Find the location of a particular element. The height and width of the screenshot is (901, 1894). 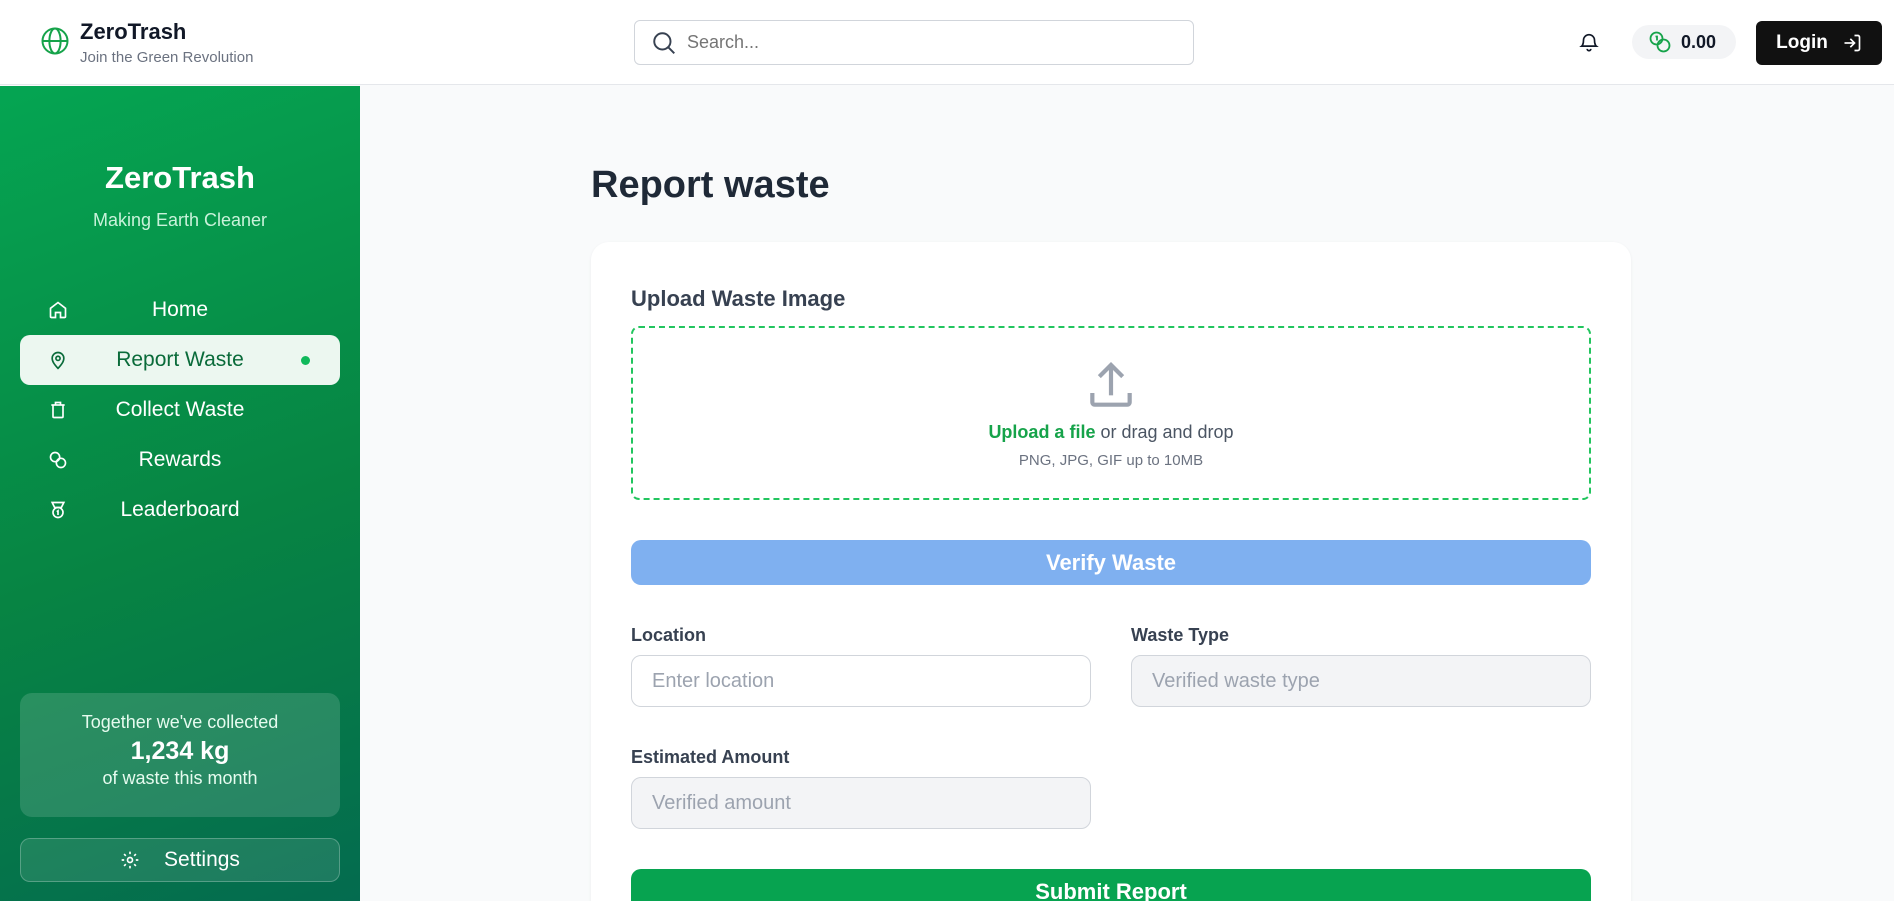

upload-hint: PNG, JPG, GIF up to 10MB is located at coordinates (1111, 460).